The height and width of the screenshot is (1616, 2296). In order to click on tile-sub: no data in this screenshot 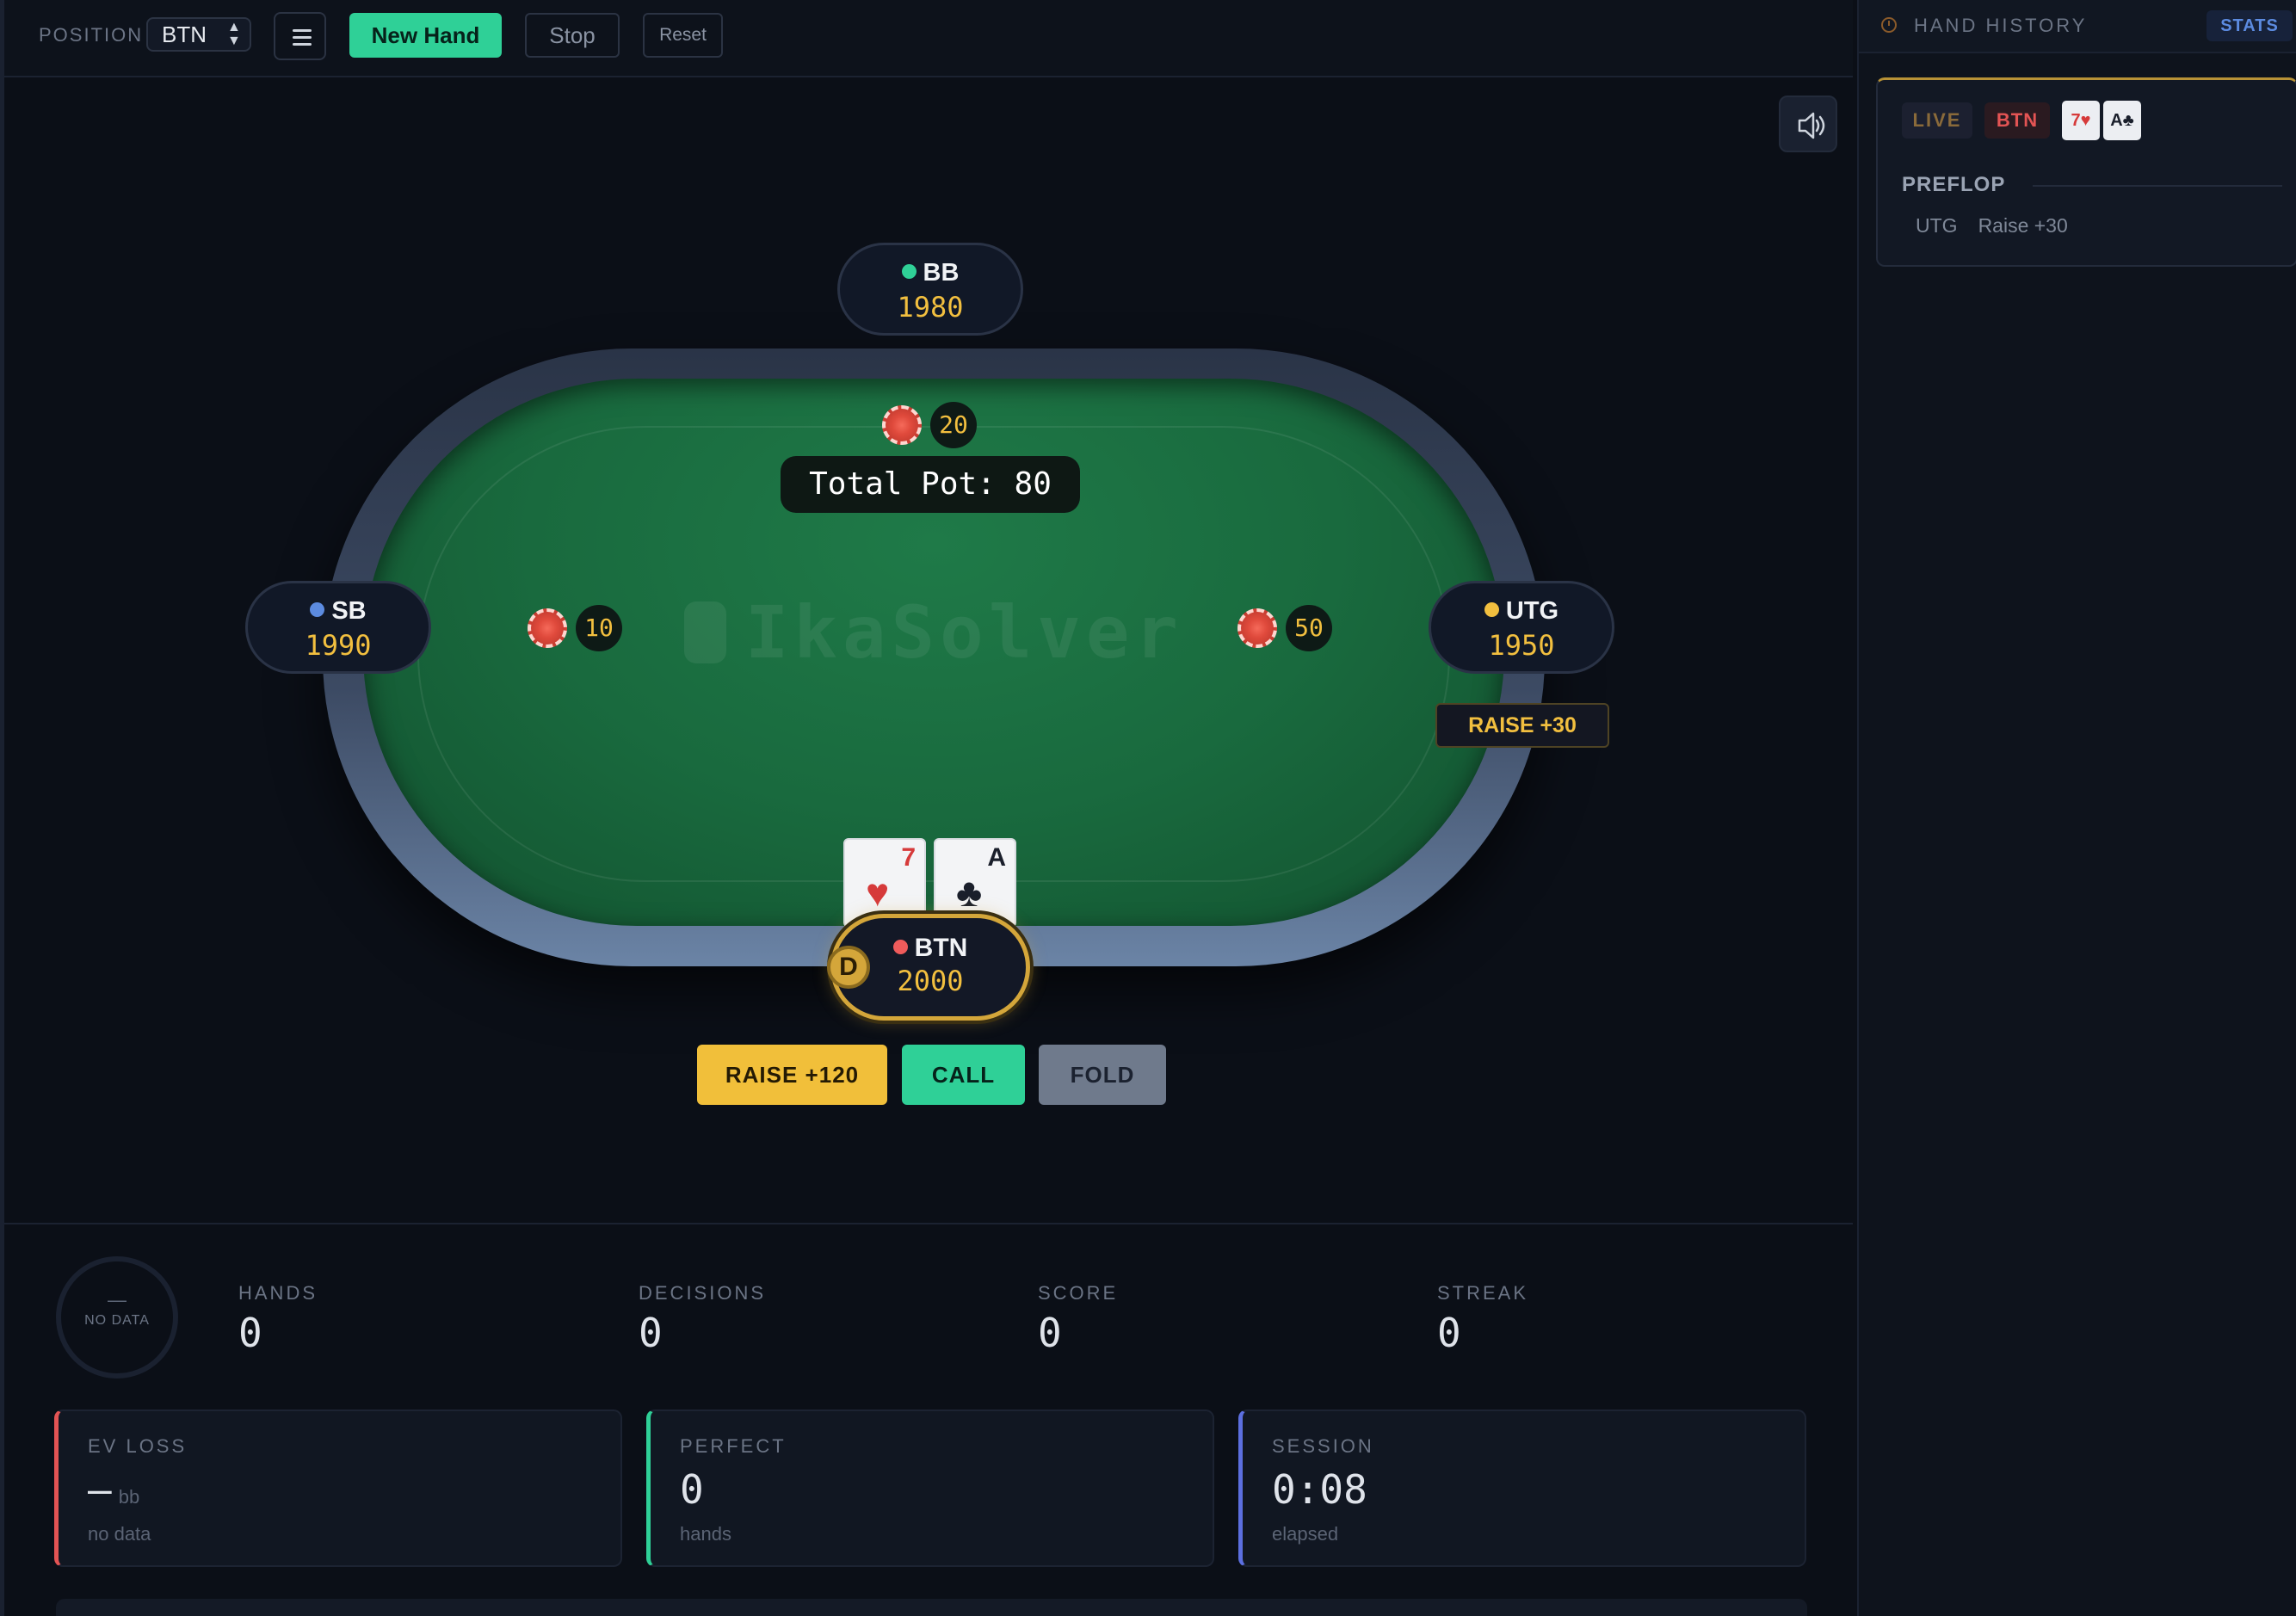, I will do `click(119, 1534)`.